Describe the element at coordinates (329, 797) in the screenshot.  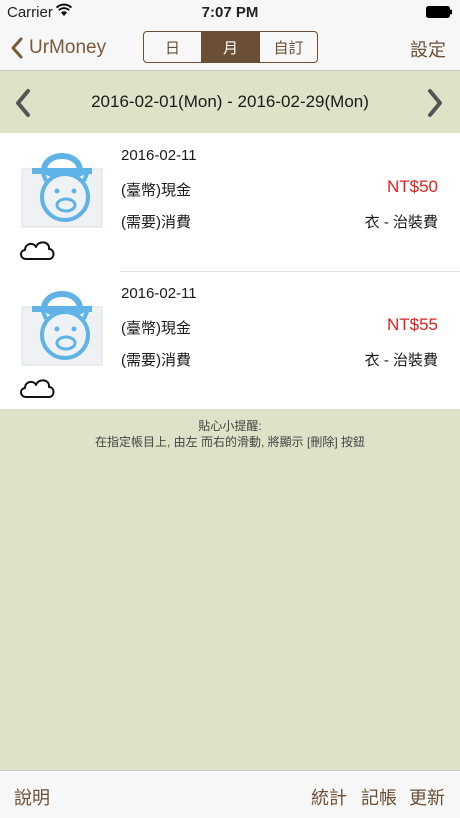
I see `statistics-button: 統計` at that location.